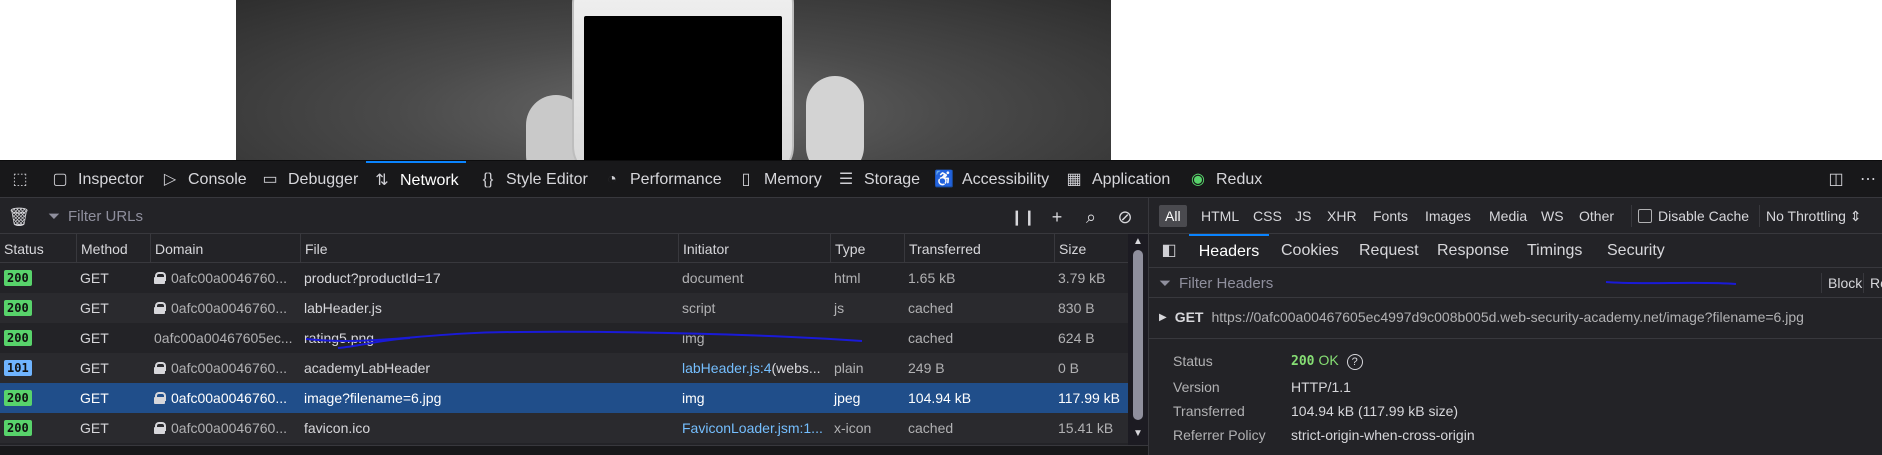 The image size is (1882, 455). I want to click on help-icon: ?, so click(1354, 362).